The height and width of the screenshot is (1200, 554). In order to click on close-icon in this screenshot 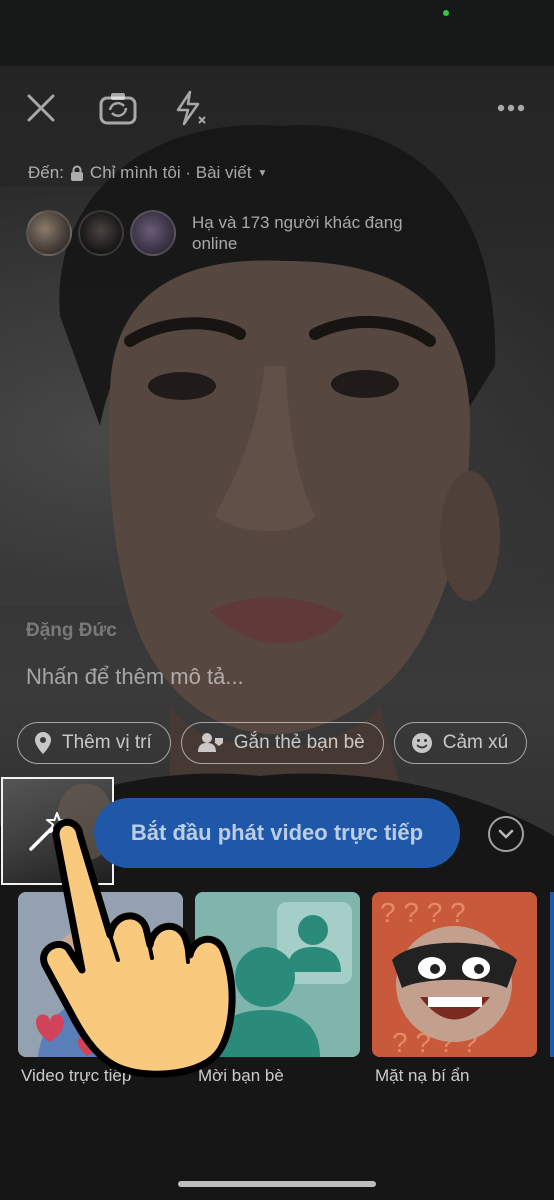, I will do `click(41, 108)`.